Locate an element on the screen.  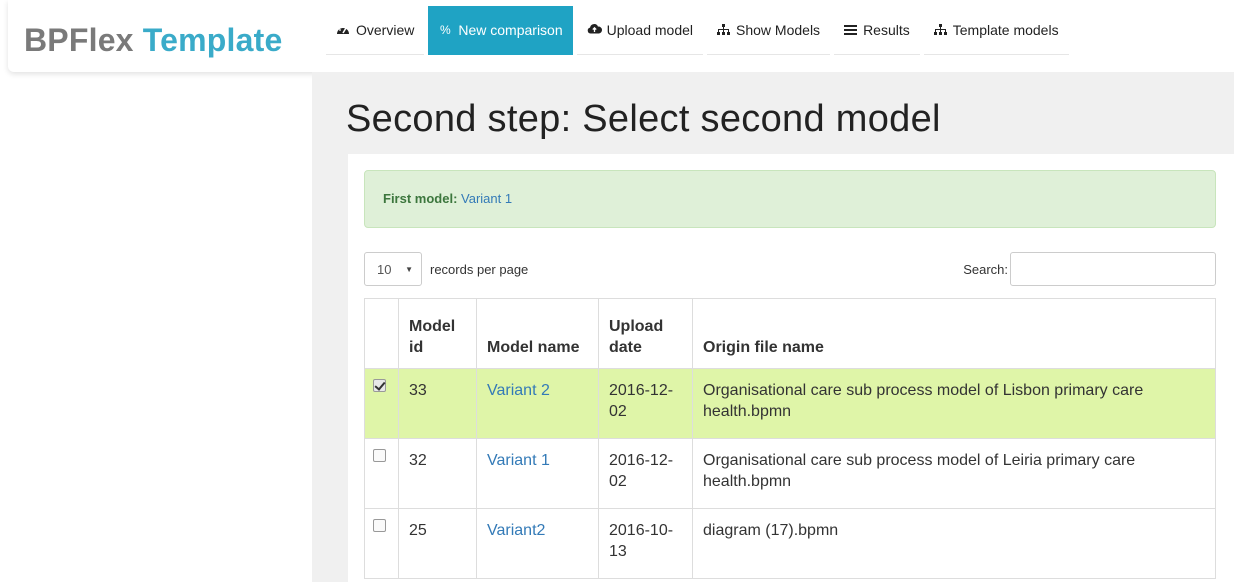
brand-part2: Template is located at coordinates (212, 40).